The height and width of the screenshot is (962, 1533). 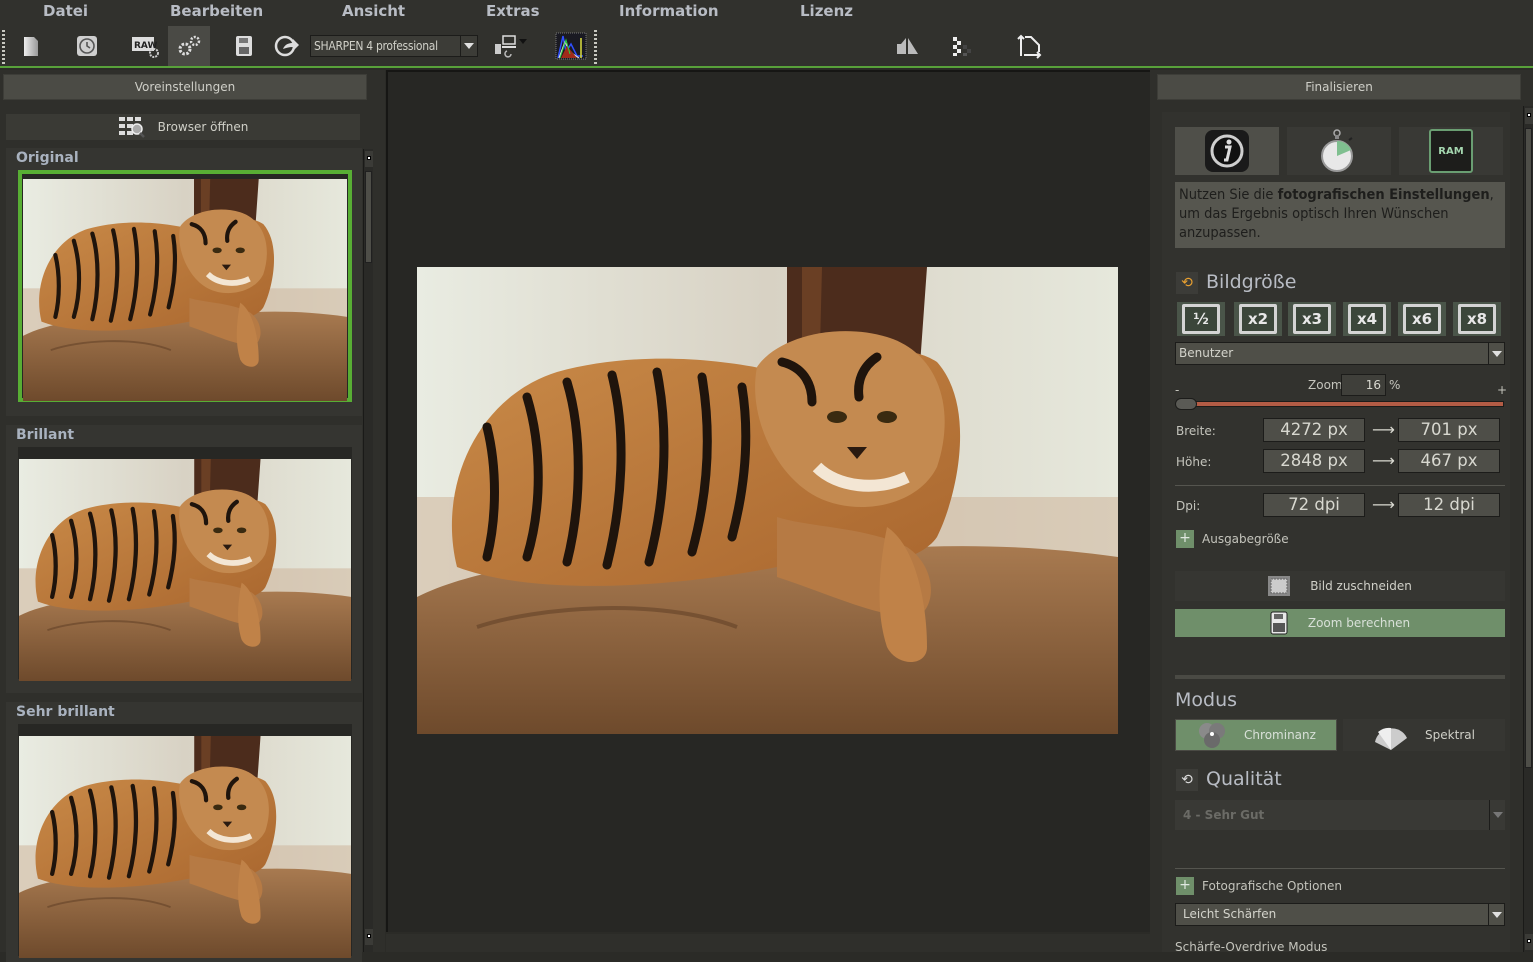 I want to click on mode-spektral-label: Spektral, so click(x=1450, y=735).